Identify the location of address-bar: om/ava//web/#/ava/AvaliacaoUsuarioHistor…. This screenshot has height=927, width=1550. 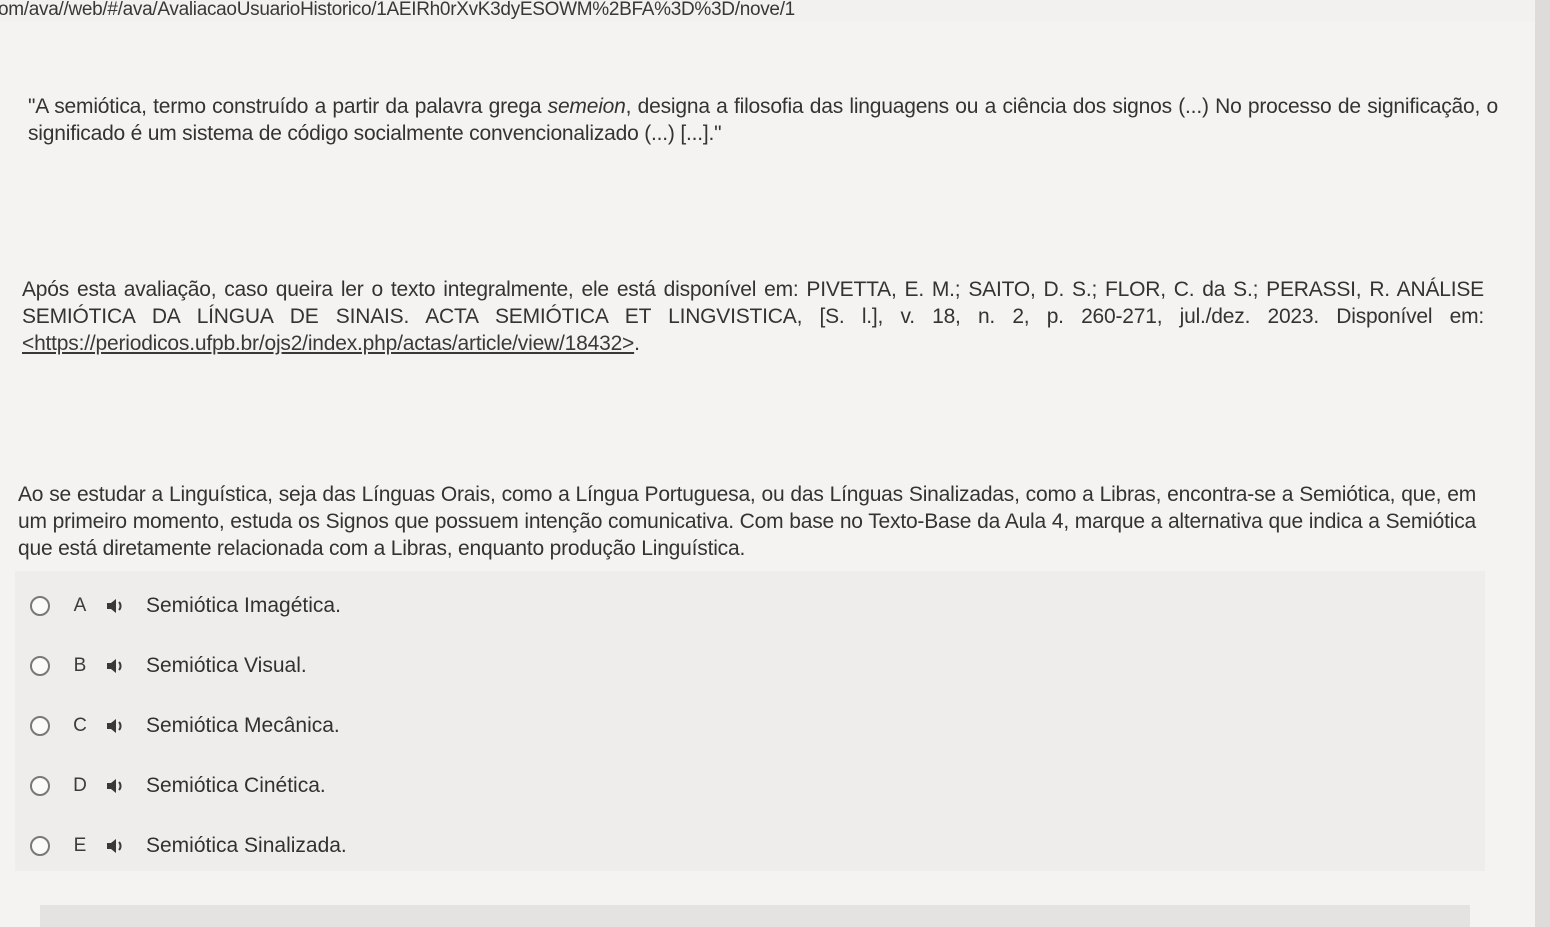
(775, 11).